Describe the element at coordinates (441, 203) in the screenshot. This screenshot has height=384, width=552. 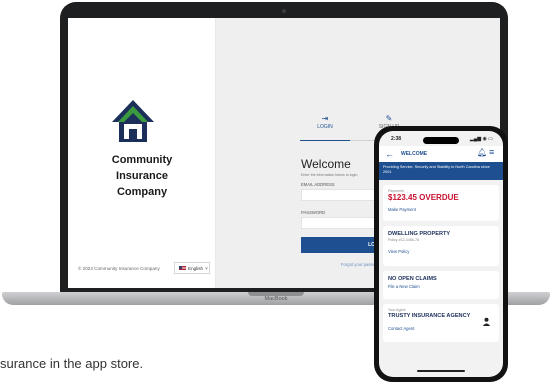
I see `payments-card: Payments $123.45 OVERDUE Make Payment` at that location.